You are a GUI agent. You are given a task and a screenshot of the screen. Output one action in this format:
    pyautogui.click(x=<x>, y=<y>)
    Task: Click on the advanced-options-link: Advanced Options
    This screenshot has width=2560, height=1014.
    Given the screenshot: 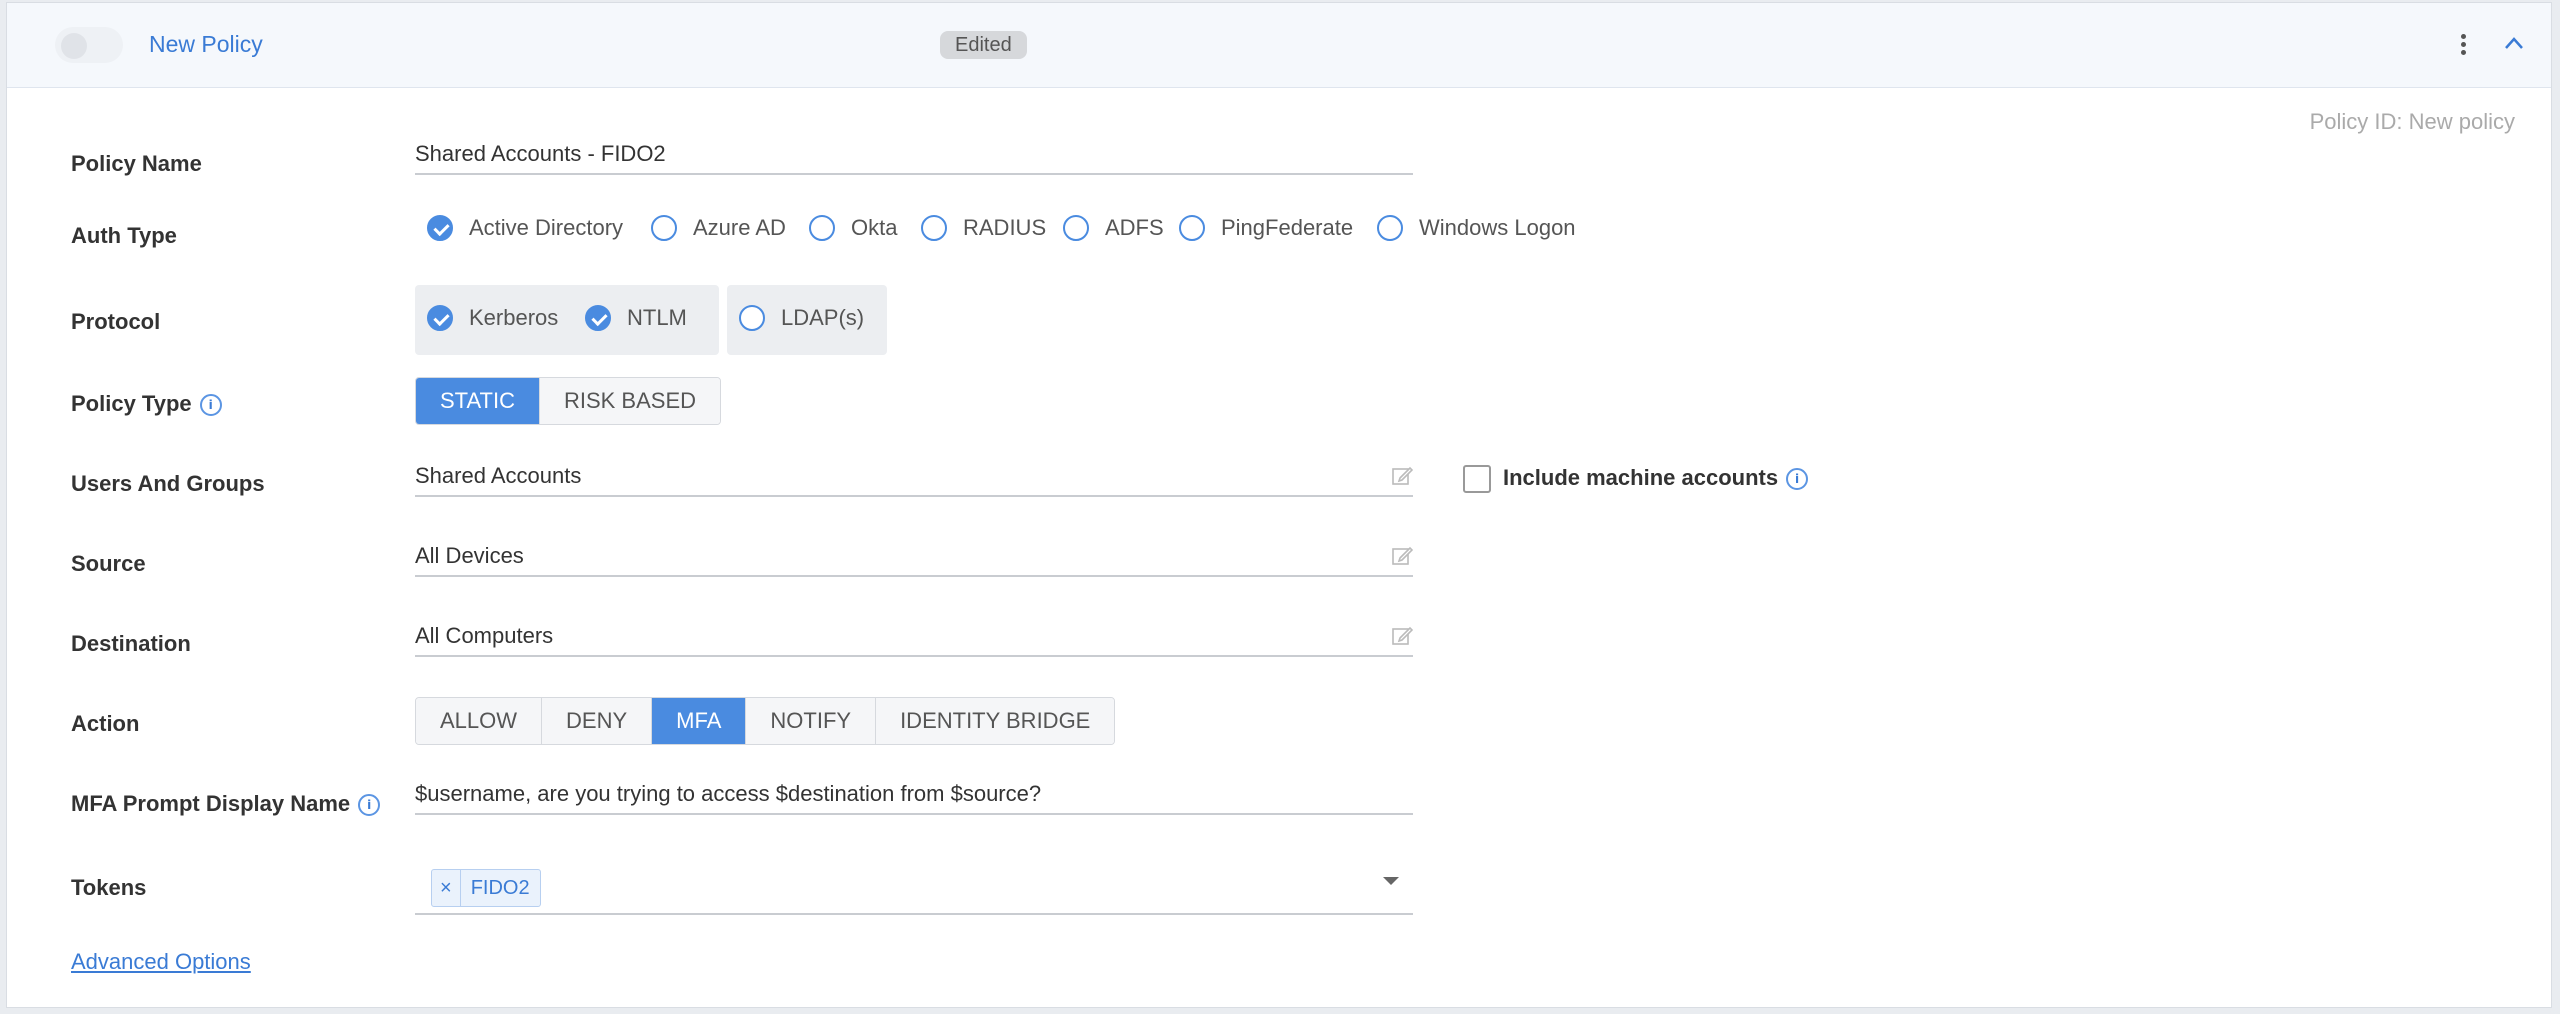 What is the action you would take?
    pyautogui.click(x=161, y=962)
    